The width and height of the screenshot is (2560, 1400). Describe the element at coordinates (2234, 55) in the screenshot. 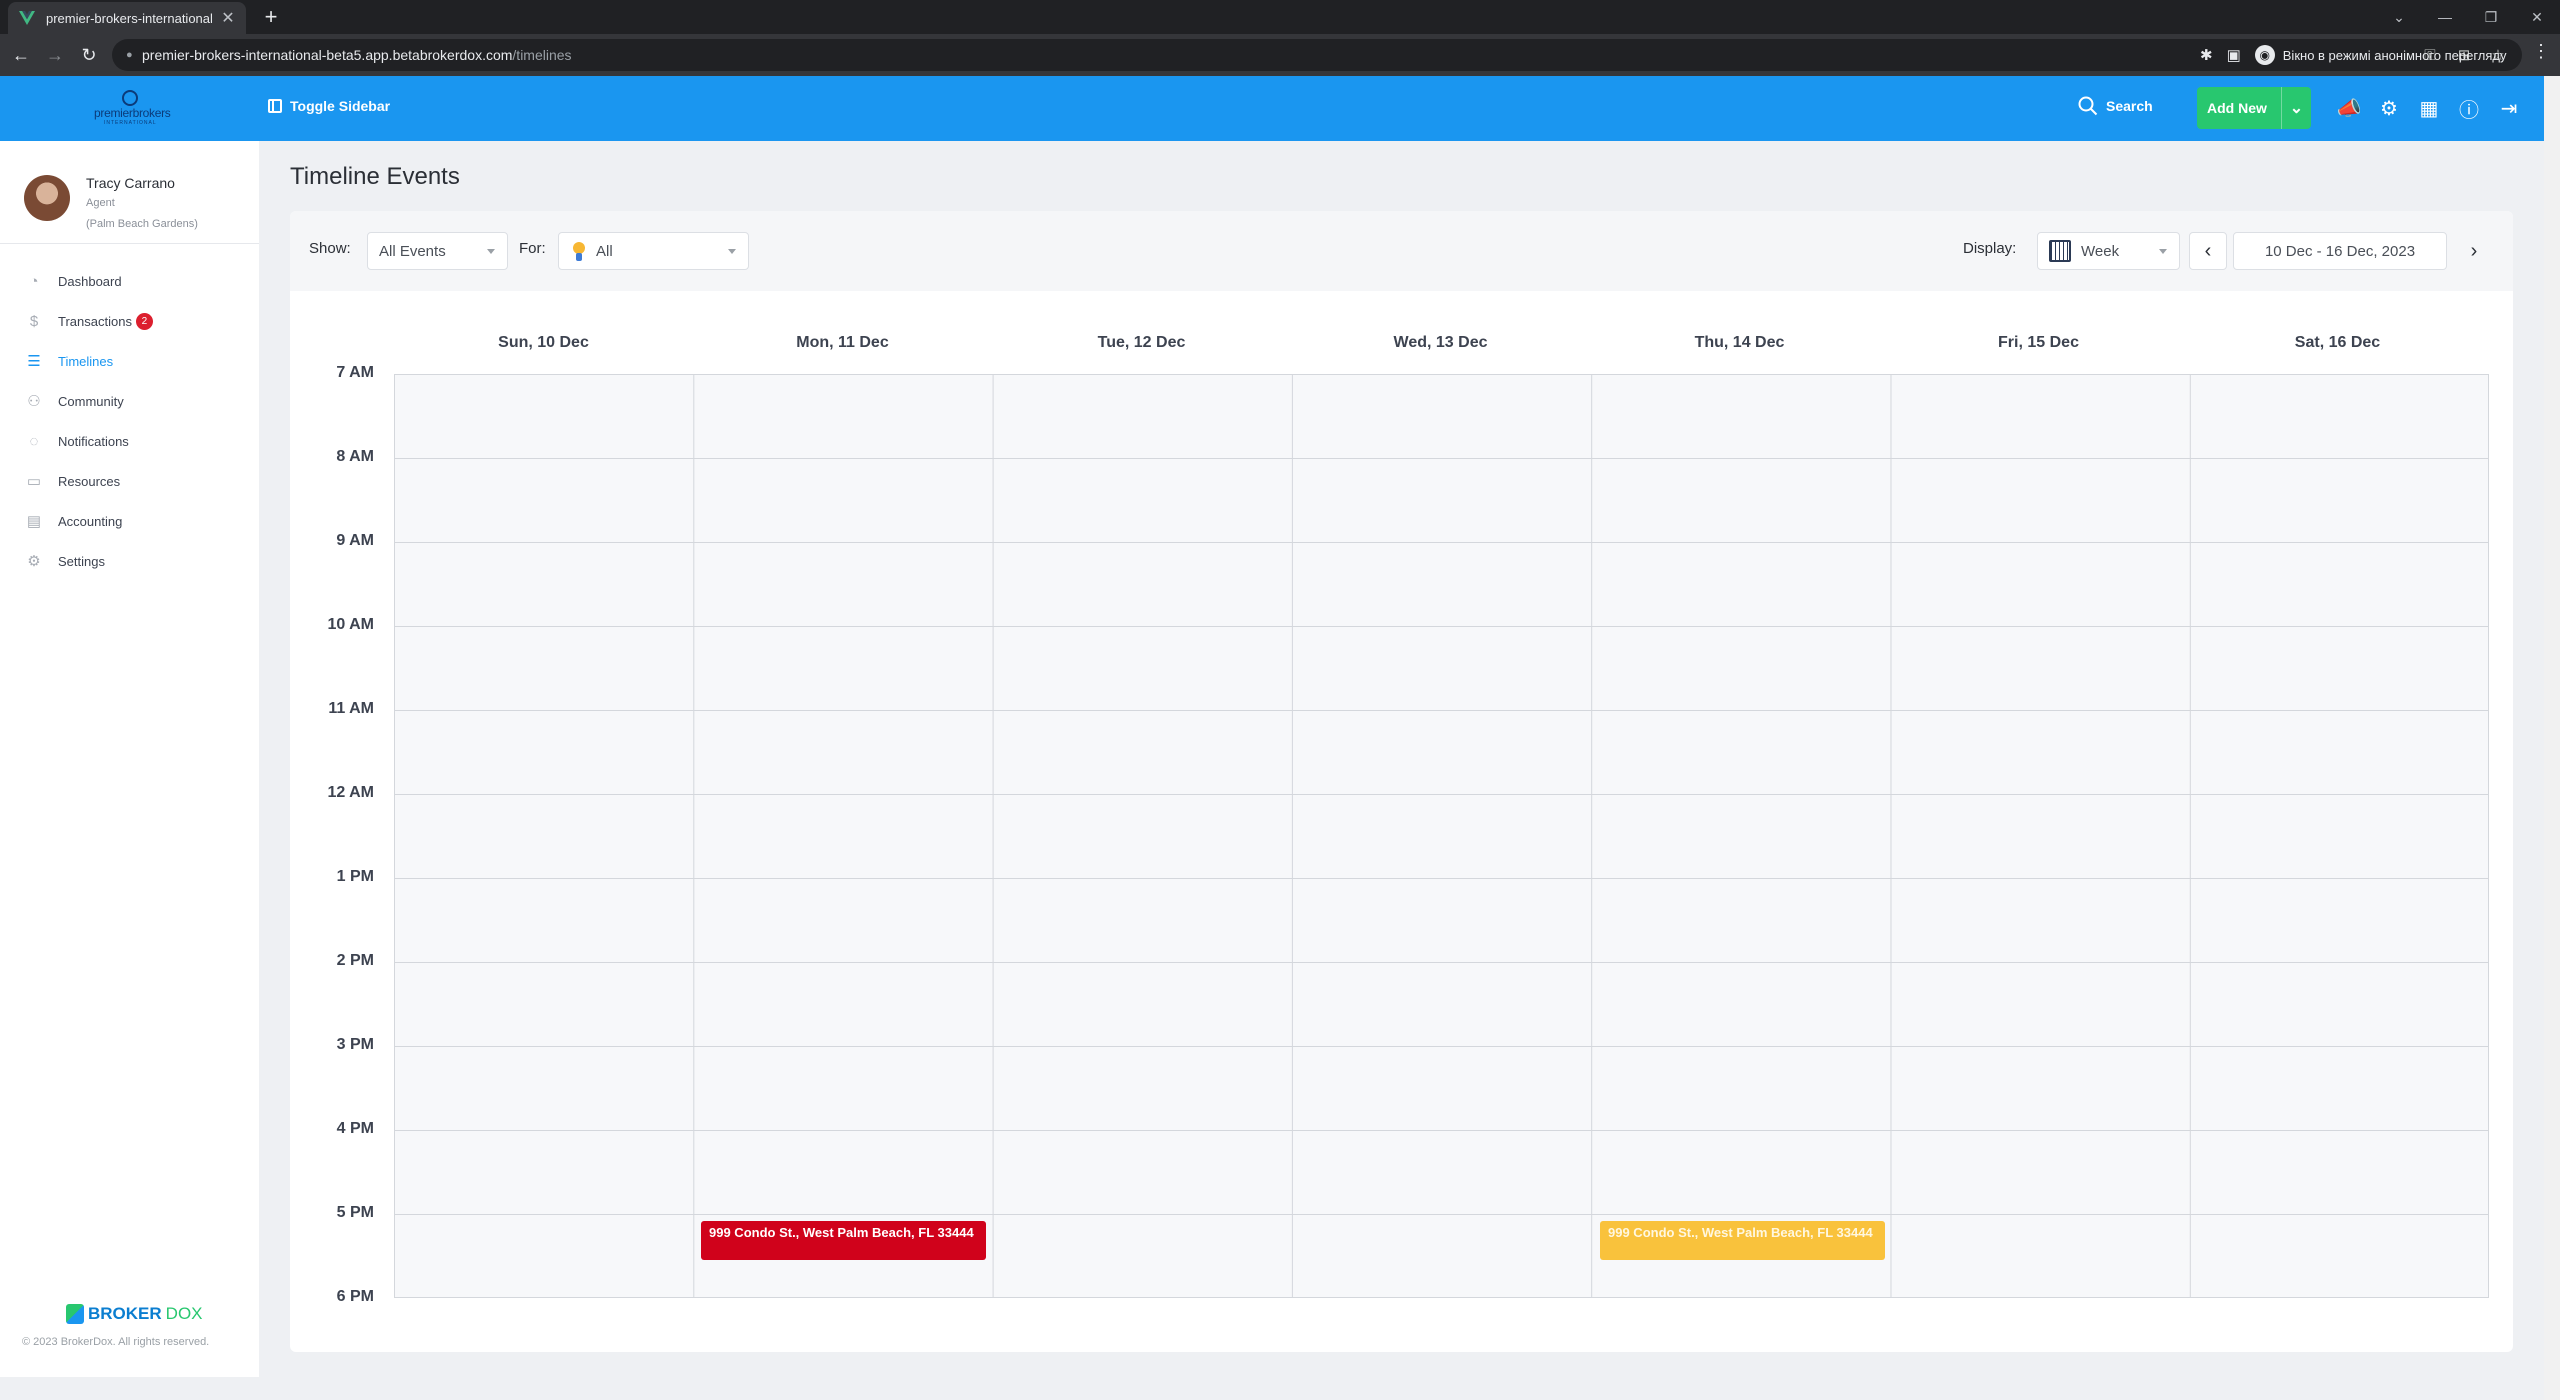

I see `side-panel-icon: ▣` at that location.